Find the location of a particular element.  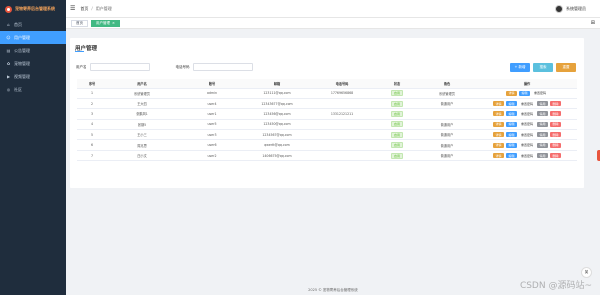

sidebar-item-videos: ▶ 视频管理 is located at coordinates (33, 76).